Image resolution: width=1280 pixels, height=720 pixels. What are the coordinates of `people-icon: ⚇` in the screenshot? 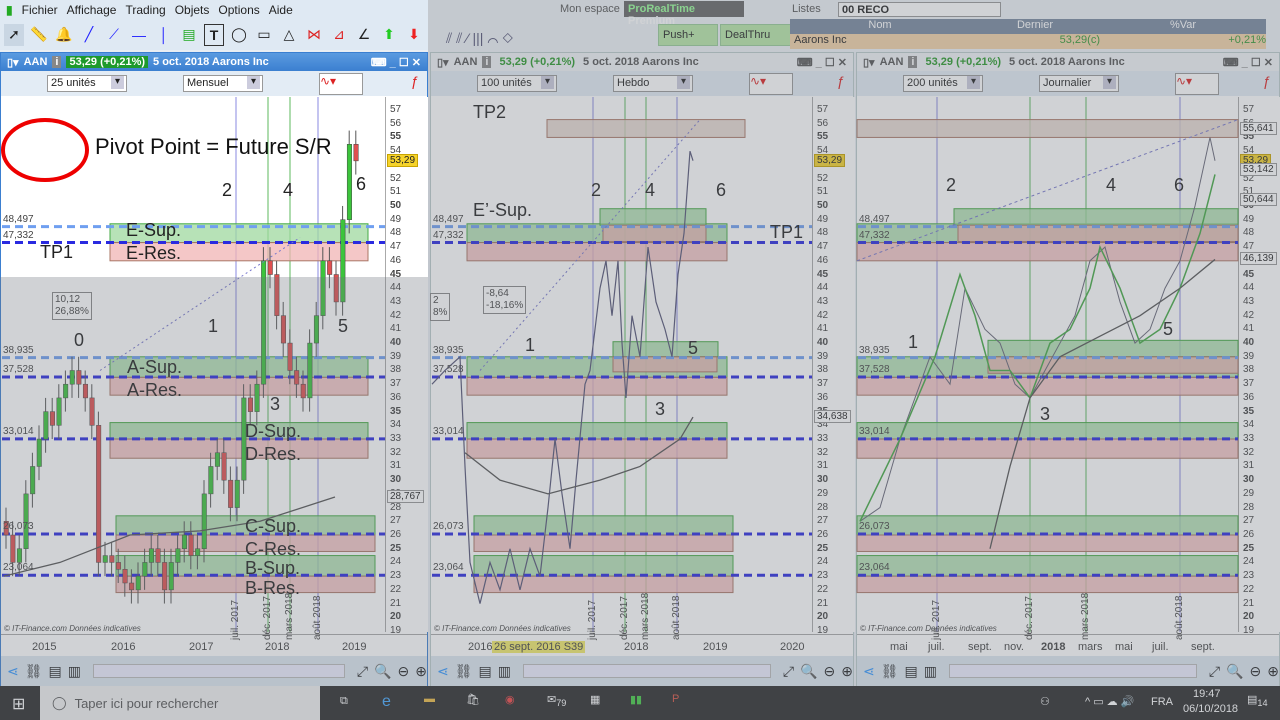 It's located at (1045, 701).